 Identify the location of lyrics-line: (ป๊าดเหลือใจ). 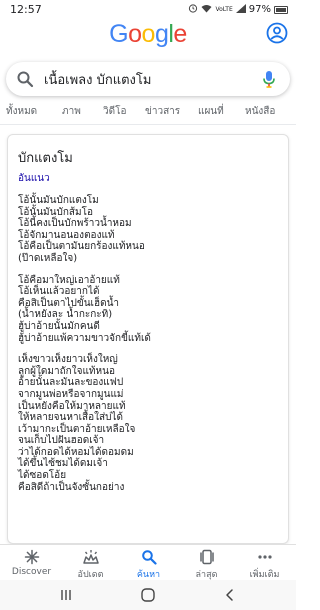
(48, 258).